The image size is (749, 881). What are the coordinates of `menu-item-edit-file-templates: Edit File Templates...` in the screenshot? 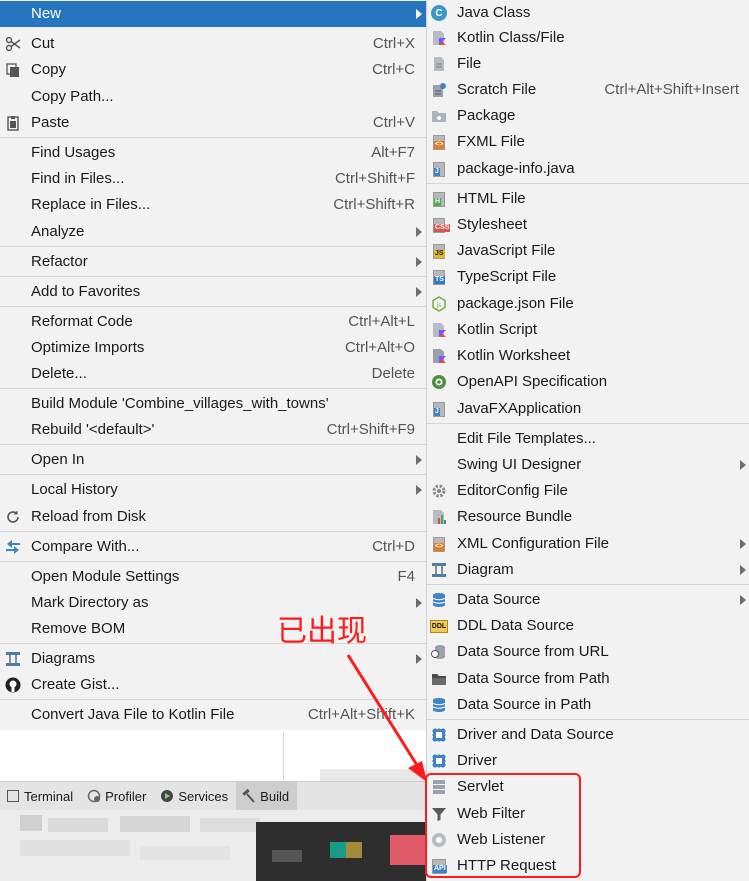 It's located at (588, 439).